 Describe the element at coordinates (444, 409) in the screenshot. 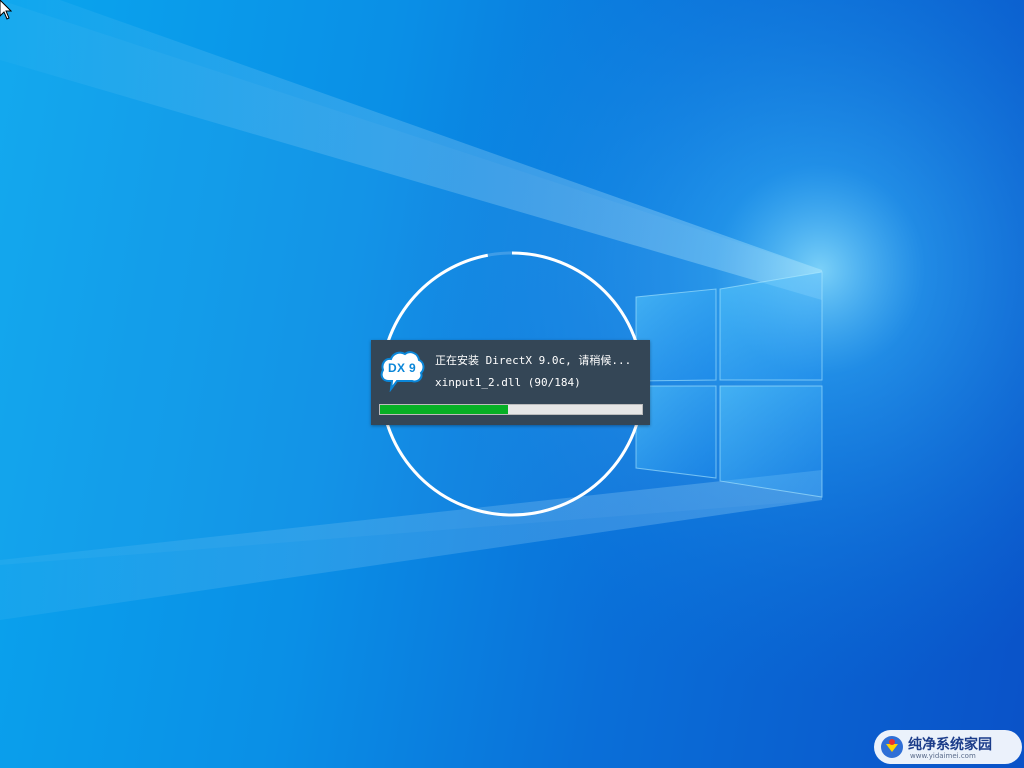

I see `install-progress-fill` at that location.